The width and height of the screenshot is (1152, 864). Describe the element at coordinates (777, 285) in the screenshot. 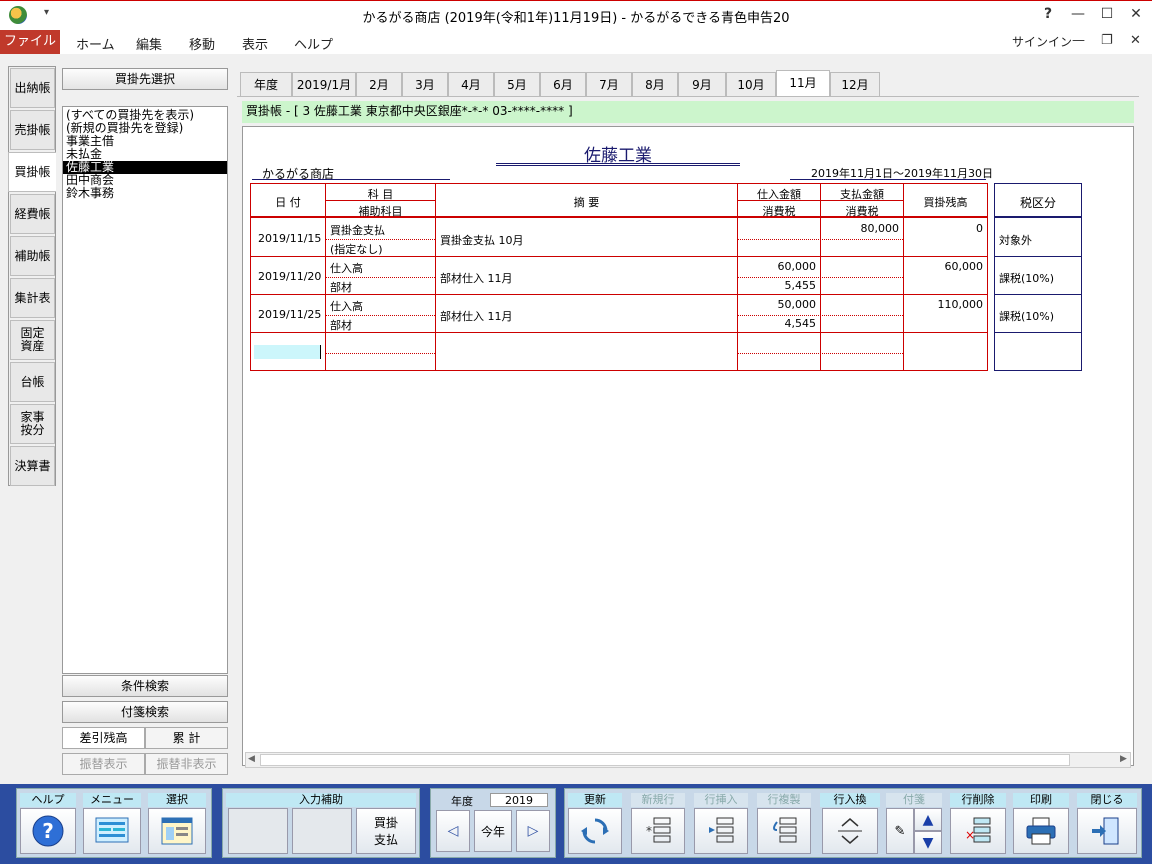

I see `row-purchase-tax: 5,455` at that location.